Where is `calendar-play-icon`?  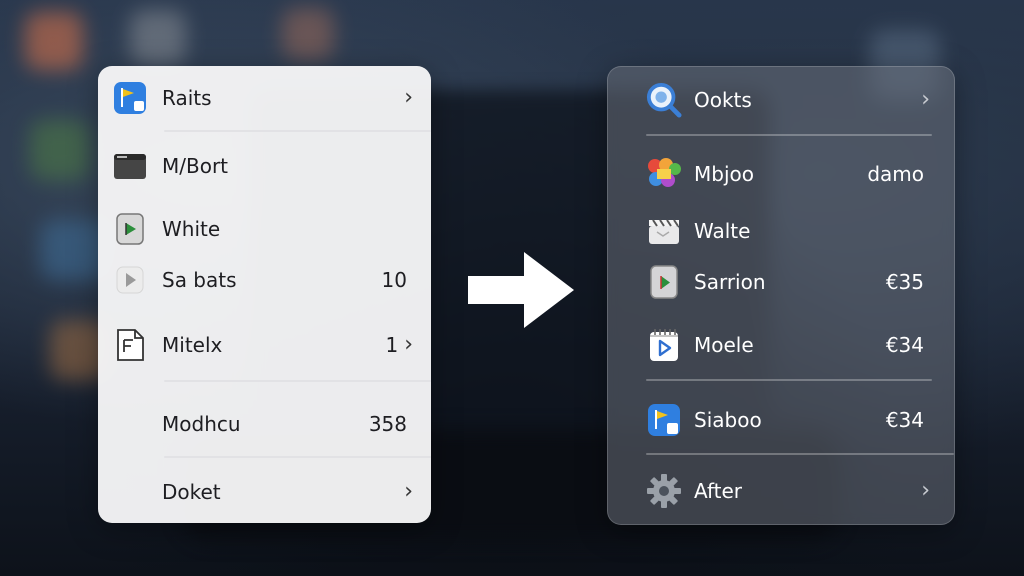
calendar-play-icon is located at coordinates (664, 345).